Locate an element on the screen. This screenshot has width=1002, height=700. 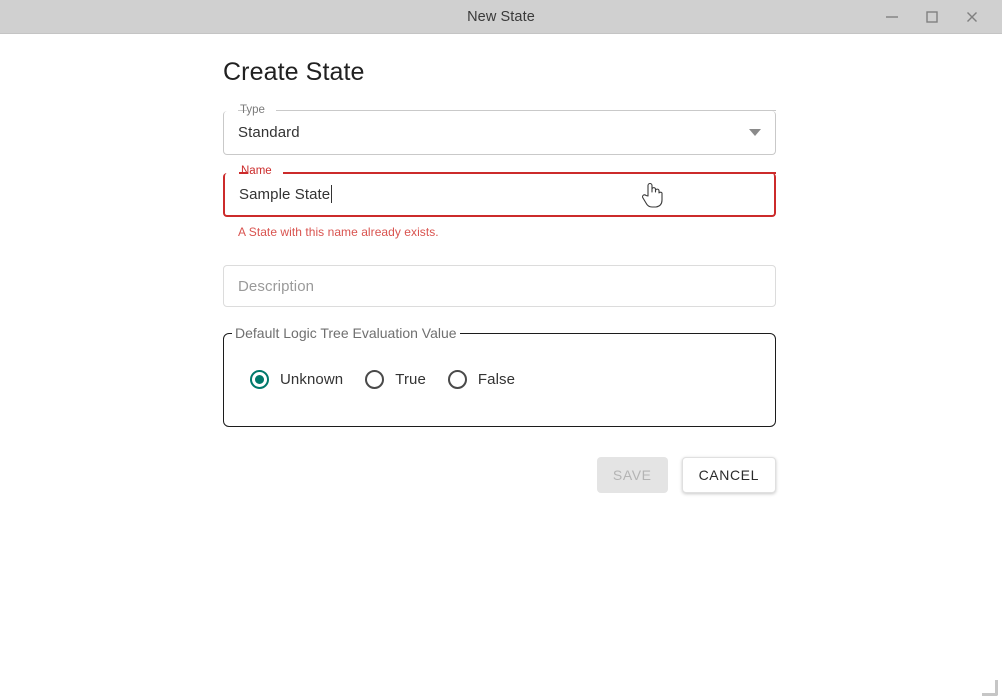
radio-option-unknown: Unknown is located at coordinates (296, 379).